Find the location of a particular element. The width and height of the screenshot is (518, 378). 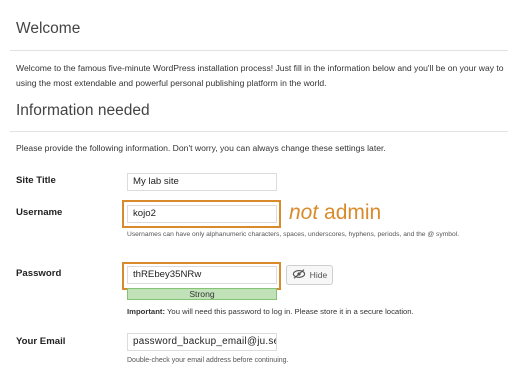

hide-password-button: Hide is located at coordinates (309, 275).